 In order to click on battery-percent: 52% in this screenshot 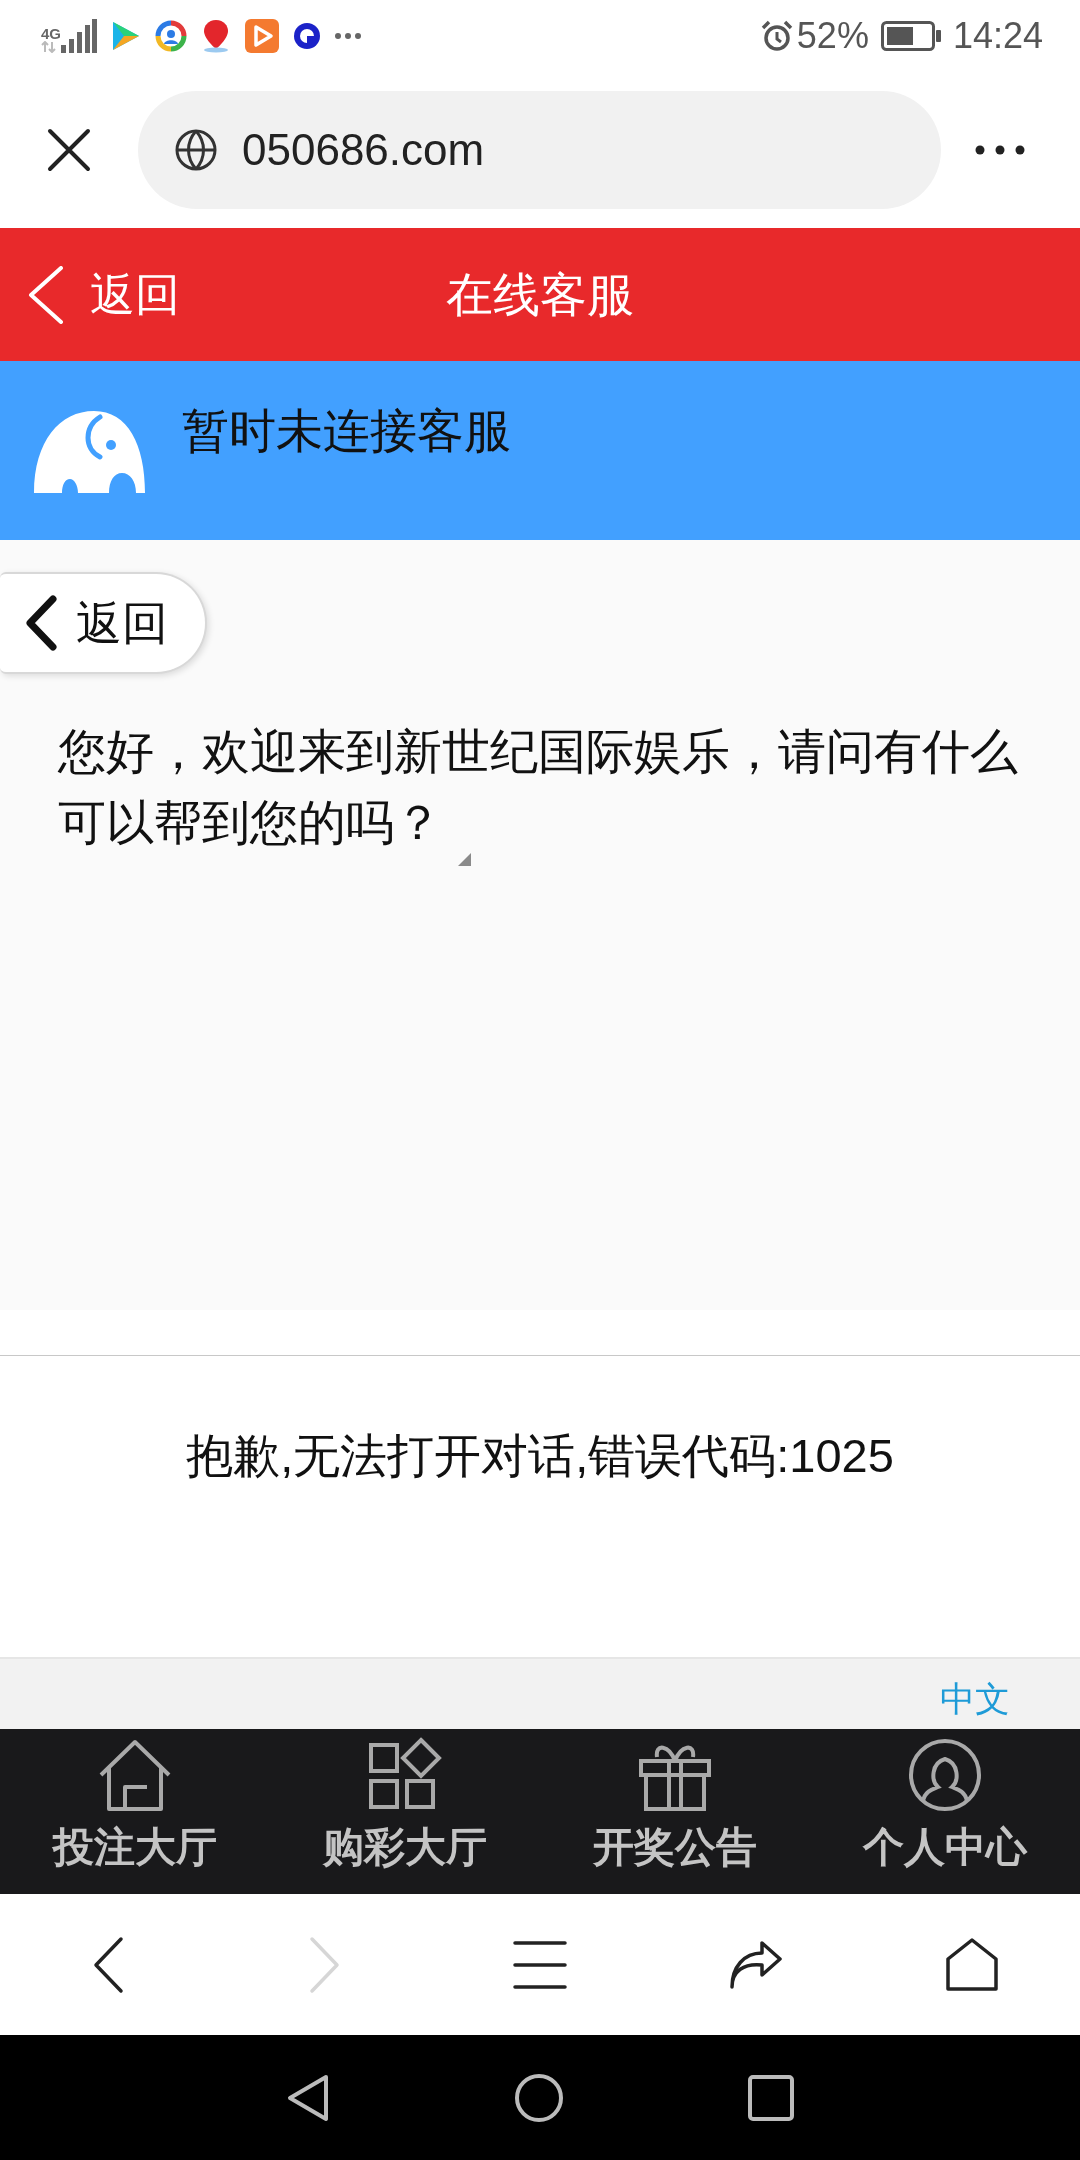, I will do `click(832, 36)`.